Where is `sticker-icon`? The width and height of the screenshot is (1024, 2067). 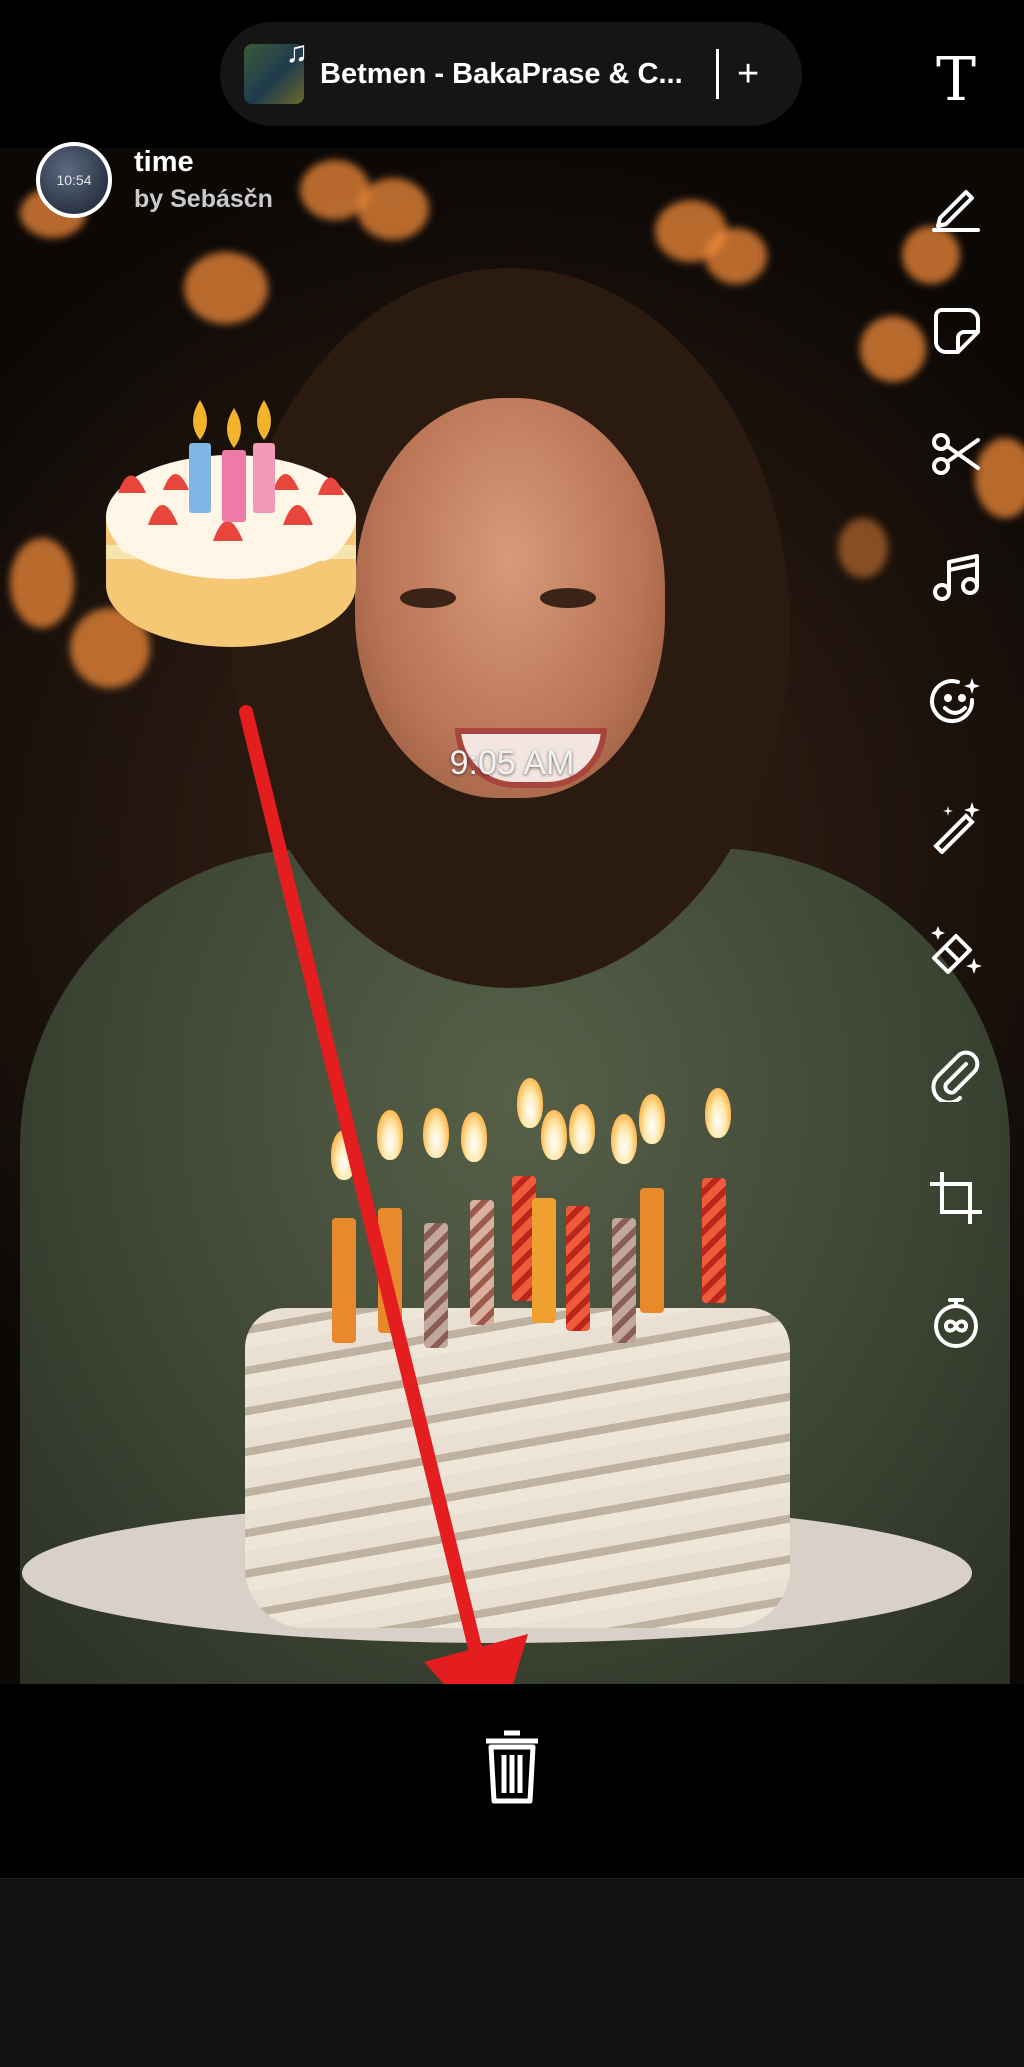
sticker-icon is located at coordinates (957, 331).